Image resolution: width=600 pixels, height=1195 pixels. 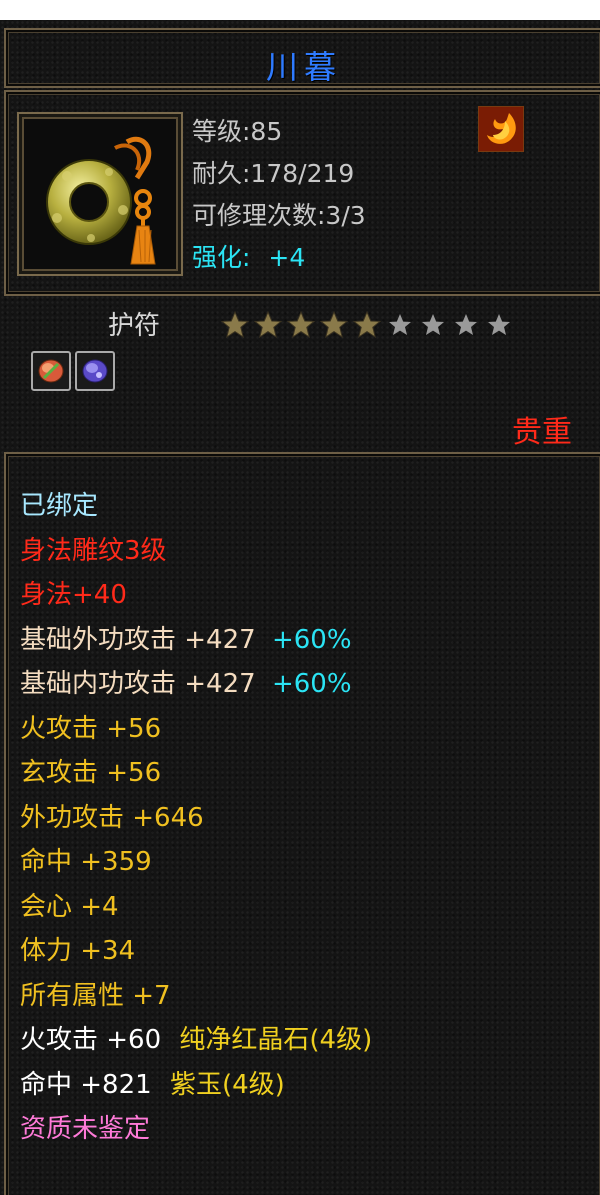 I want to click on item-durability: 耐久:178/219, so click(x=273, y=173).